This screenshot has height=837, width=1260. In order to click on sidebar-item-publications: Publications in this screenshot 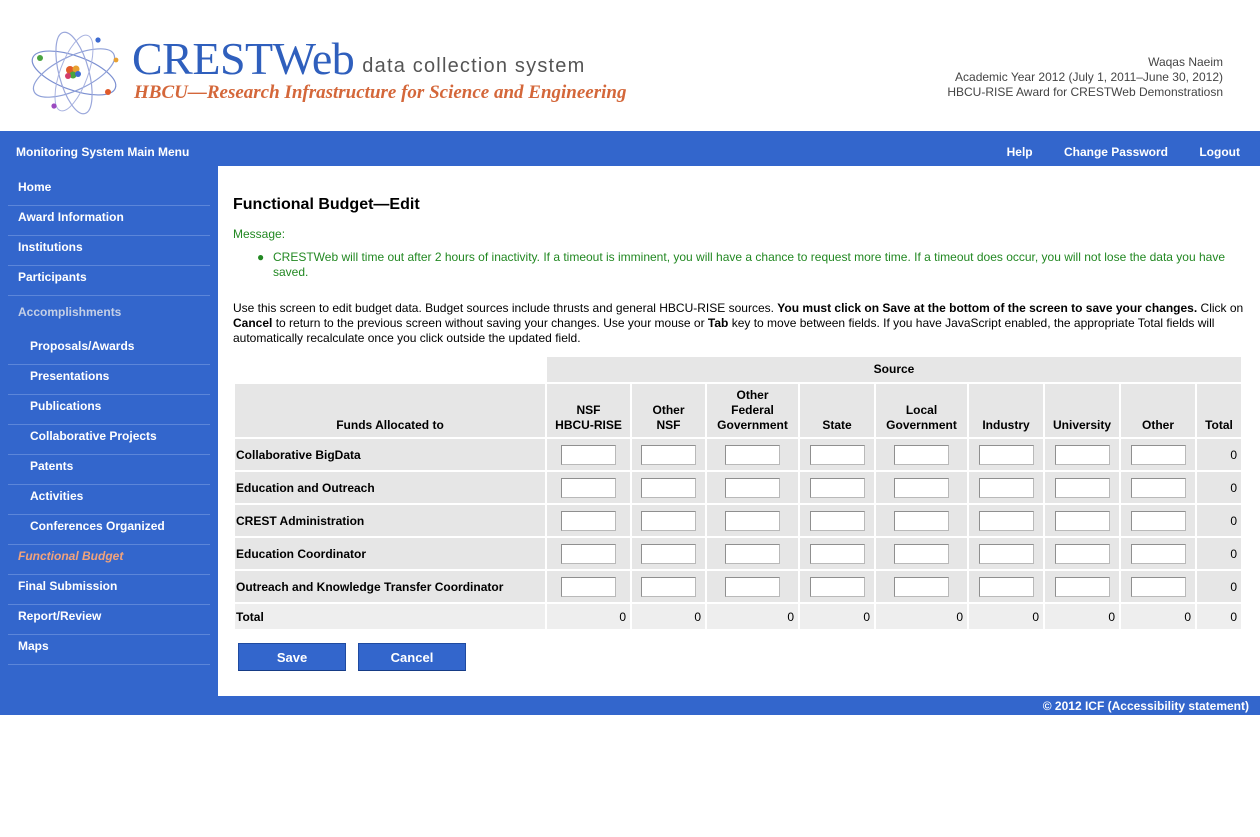, I will do `click(109, 410)`.